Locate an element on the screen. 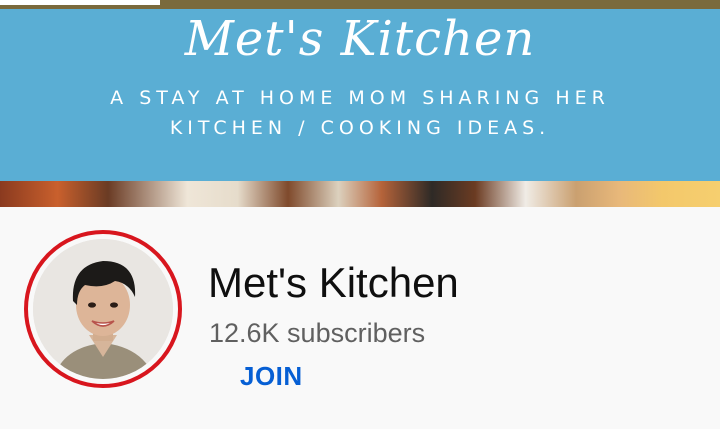  banner-title: Met's Kitchen is located at coordinates (360, 39).